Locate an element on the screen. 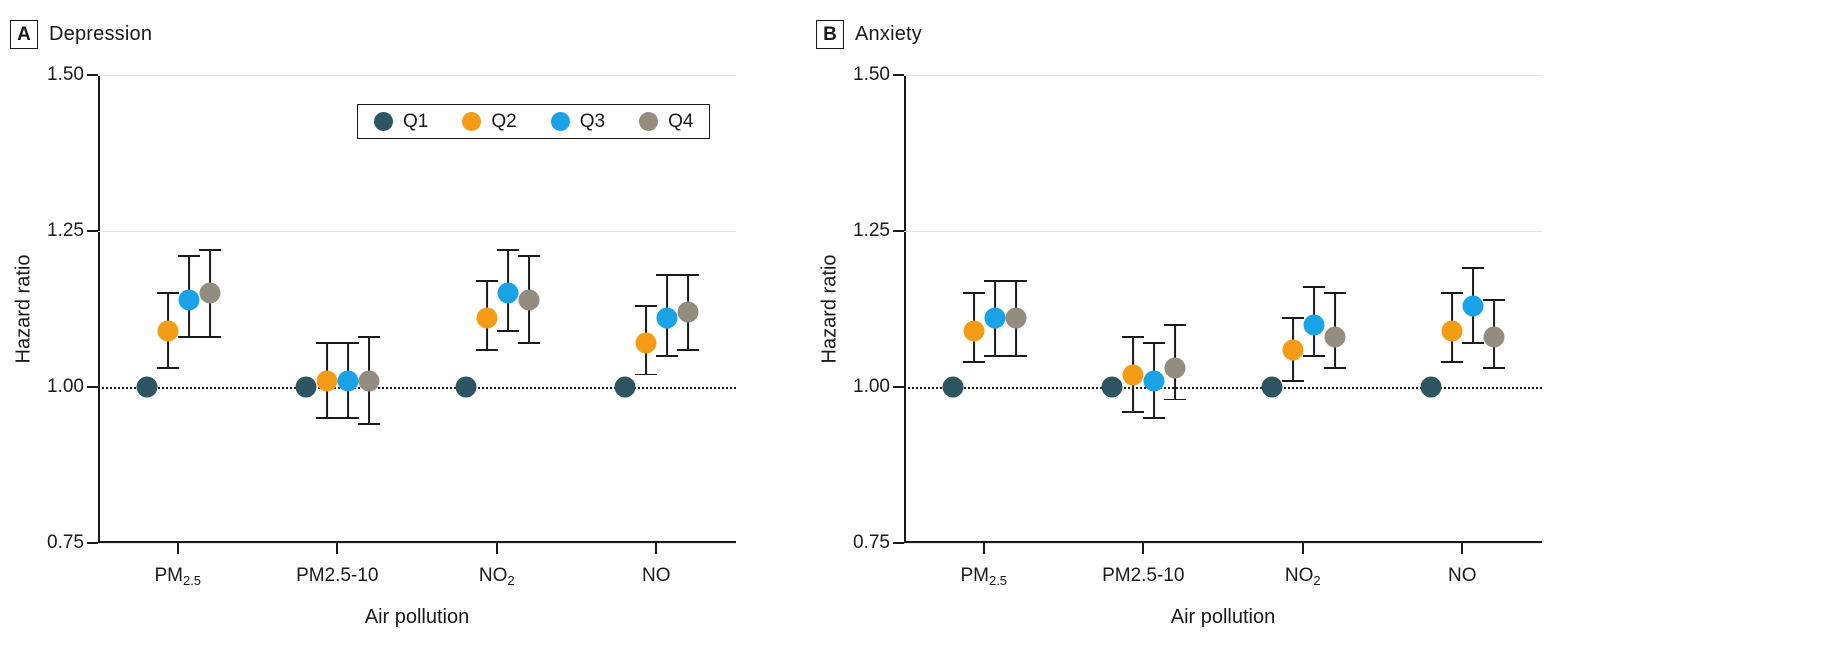  y-axis-tick-label: 1.50 is located at coordinates (871, 74).